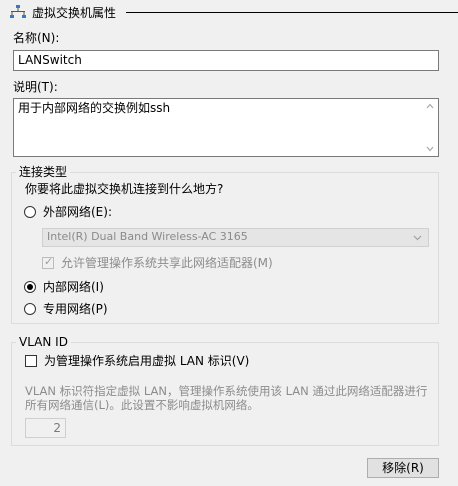  I want to click on network-adapter-dropdown: Intel(R) Dual Band Wireless-AC 3165, so click(235, 237).